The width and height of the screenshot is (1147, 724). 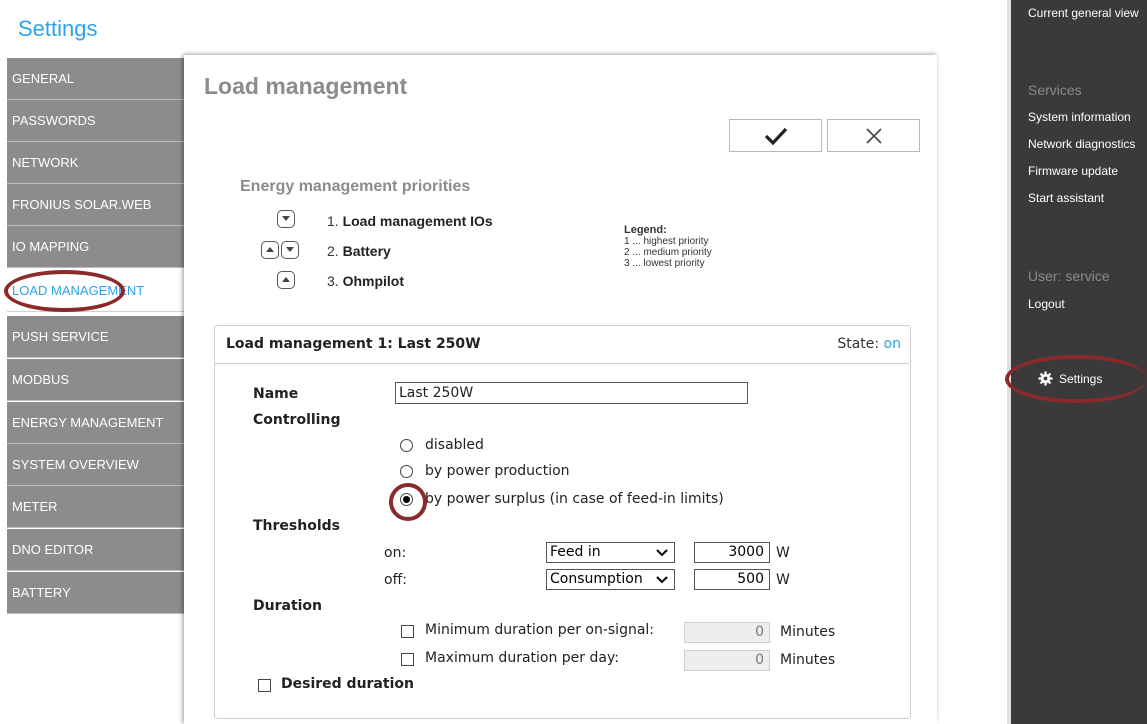 What do you see at coordinates (892, 344) in the screenshot?
I see `state-value: on` at bounding box center [892, 344].